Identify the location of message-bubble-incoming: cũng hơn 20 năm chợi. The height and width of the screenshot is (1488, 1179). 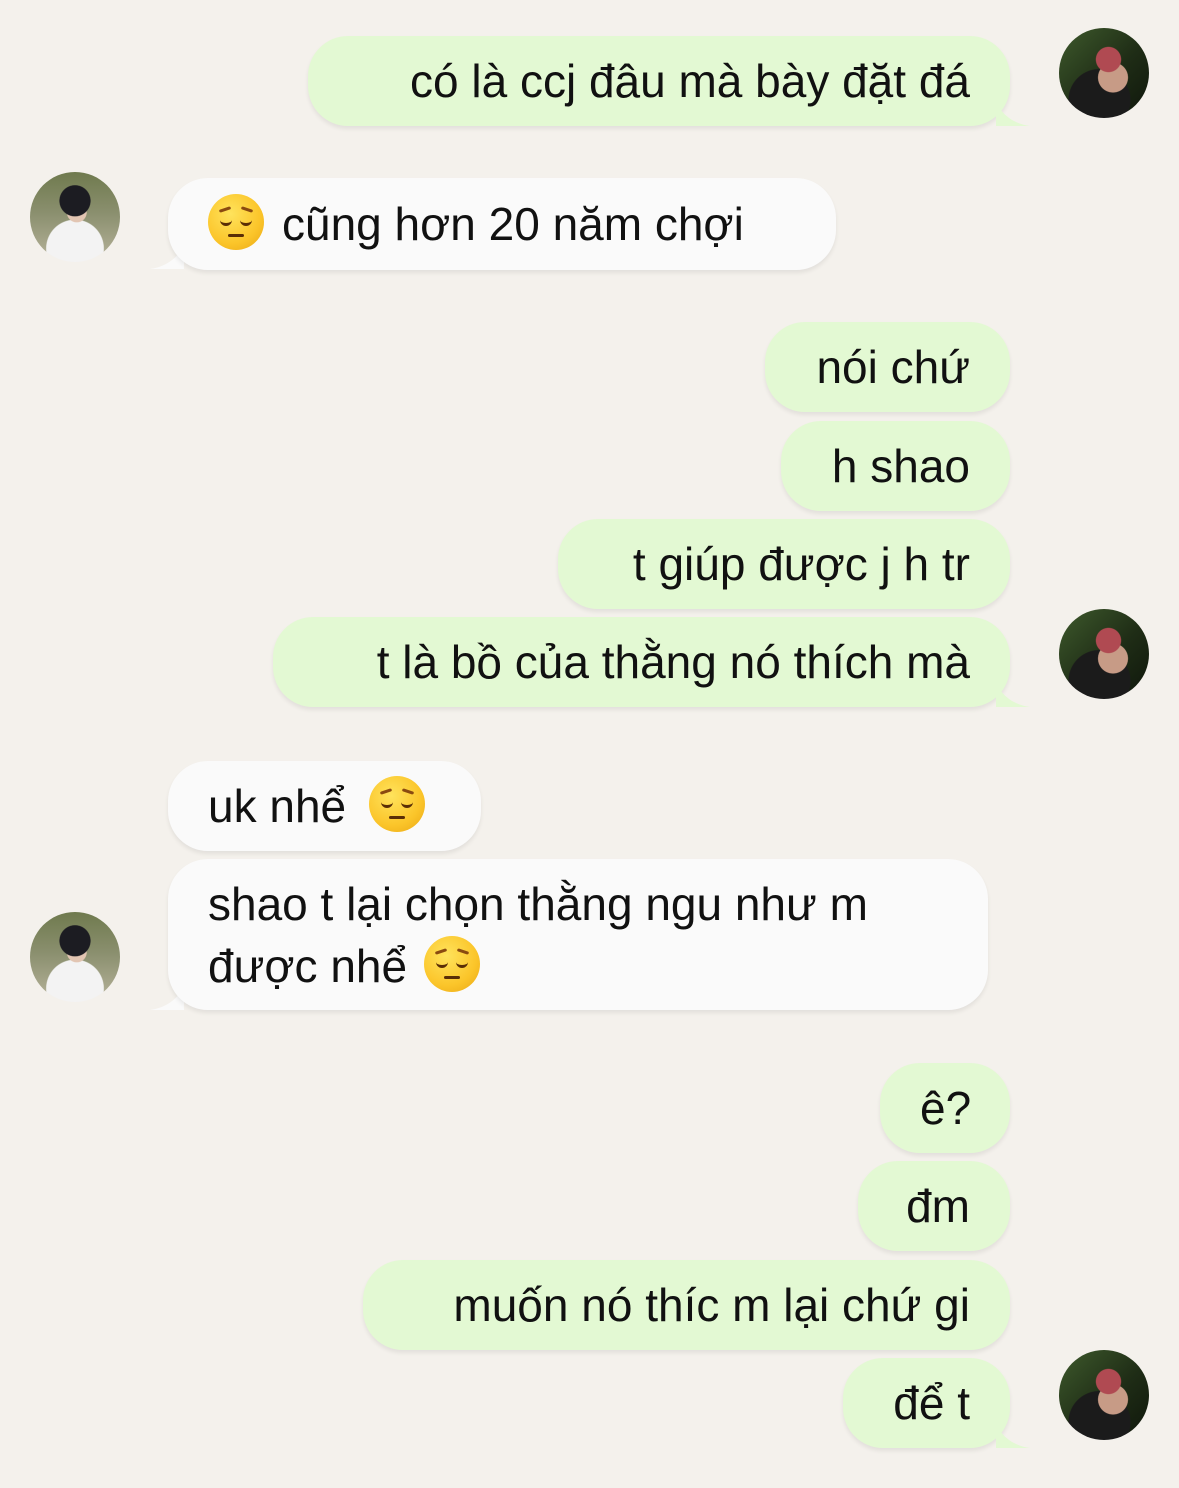
(502, 224).